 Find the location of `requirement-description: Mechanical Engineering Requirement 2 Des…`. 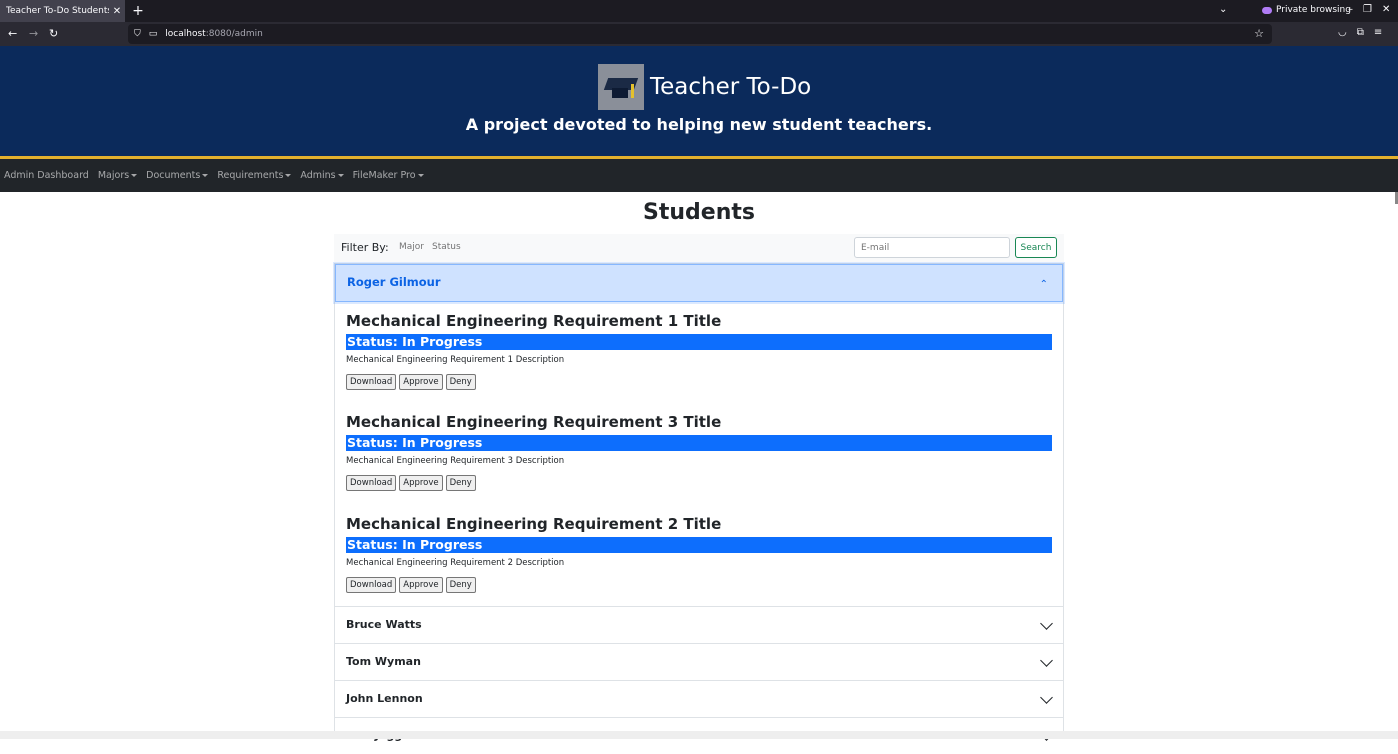

requirement-description: Mechanical Engineering Requirement 2 Des… is located at coordinates (455, 563).